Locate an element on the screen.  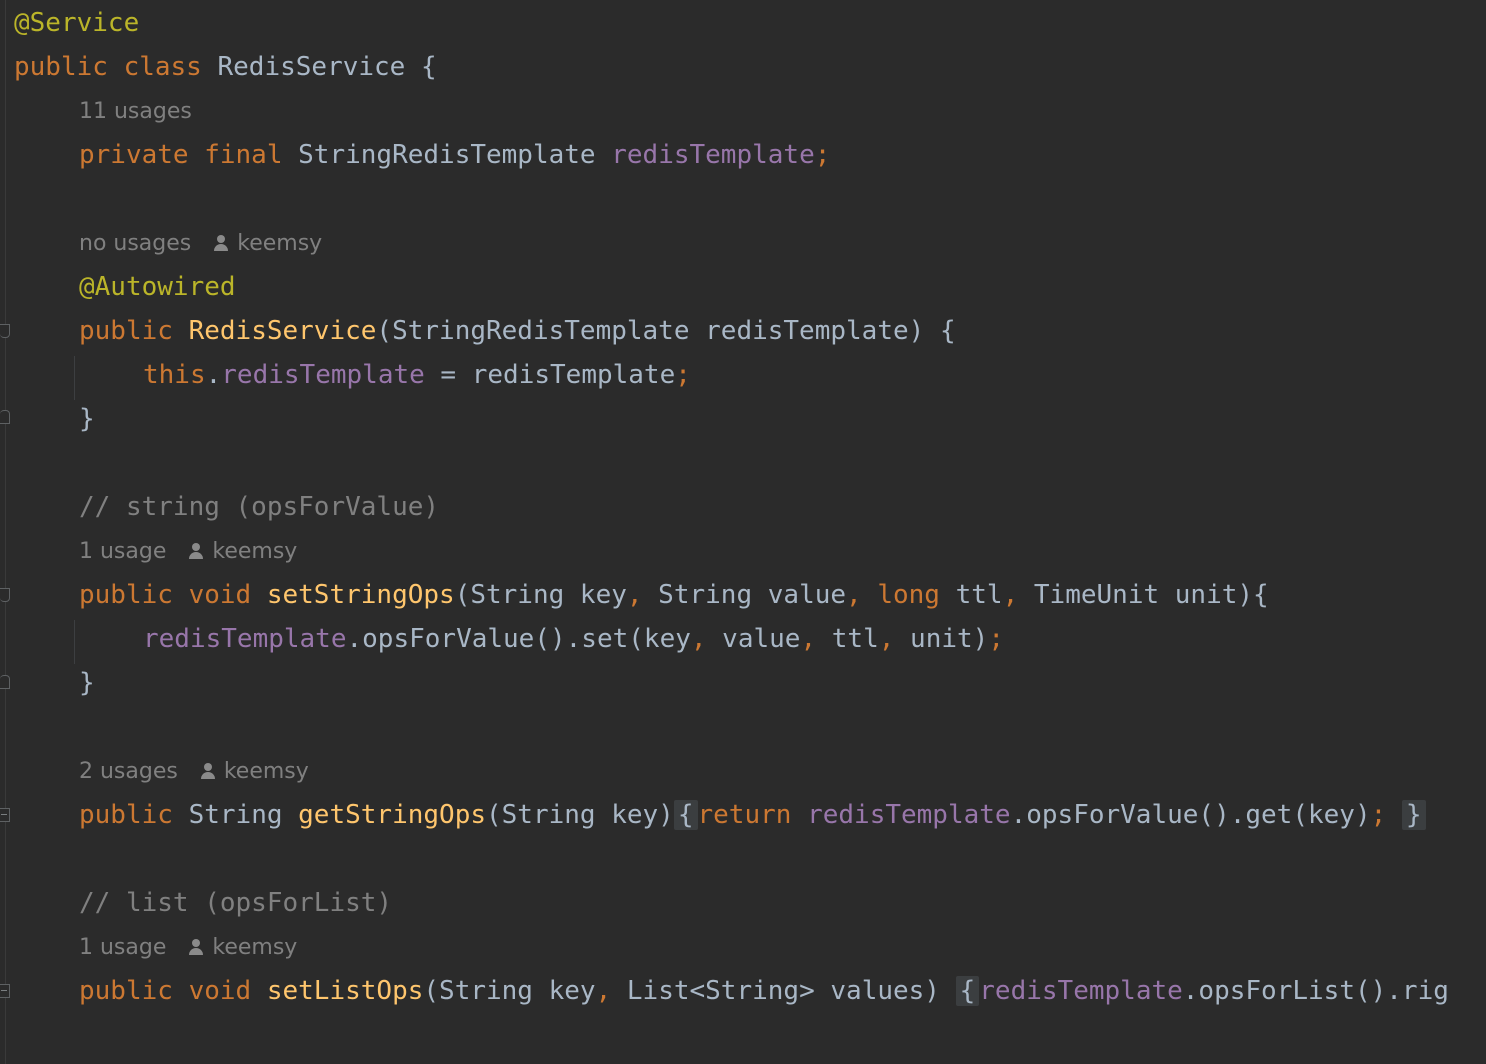
code-line: this.redisTemplate = redisTemplate; is located at coordinates (417, 375).